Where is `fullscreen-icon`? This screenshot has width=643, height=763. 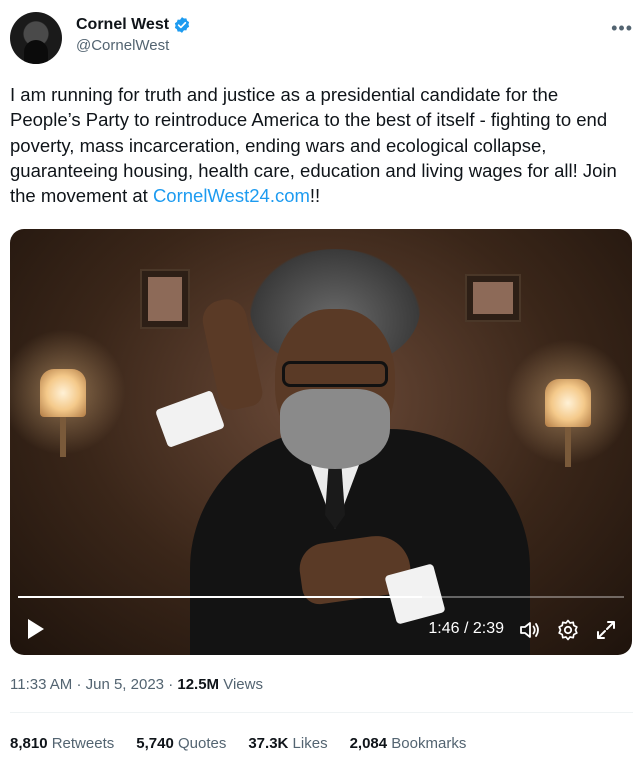
fullscreen-icon is located at coordinates (606, 630).